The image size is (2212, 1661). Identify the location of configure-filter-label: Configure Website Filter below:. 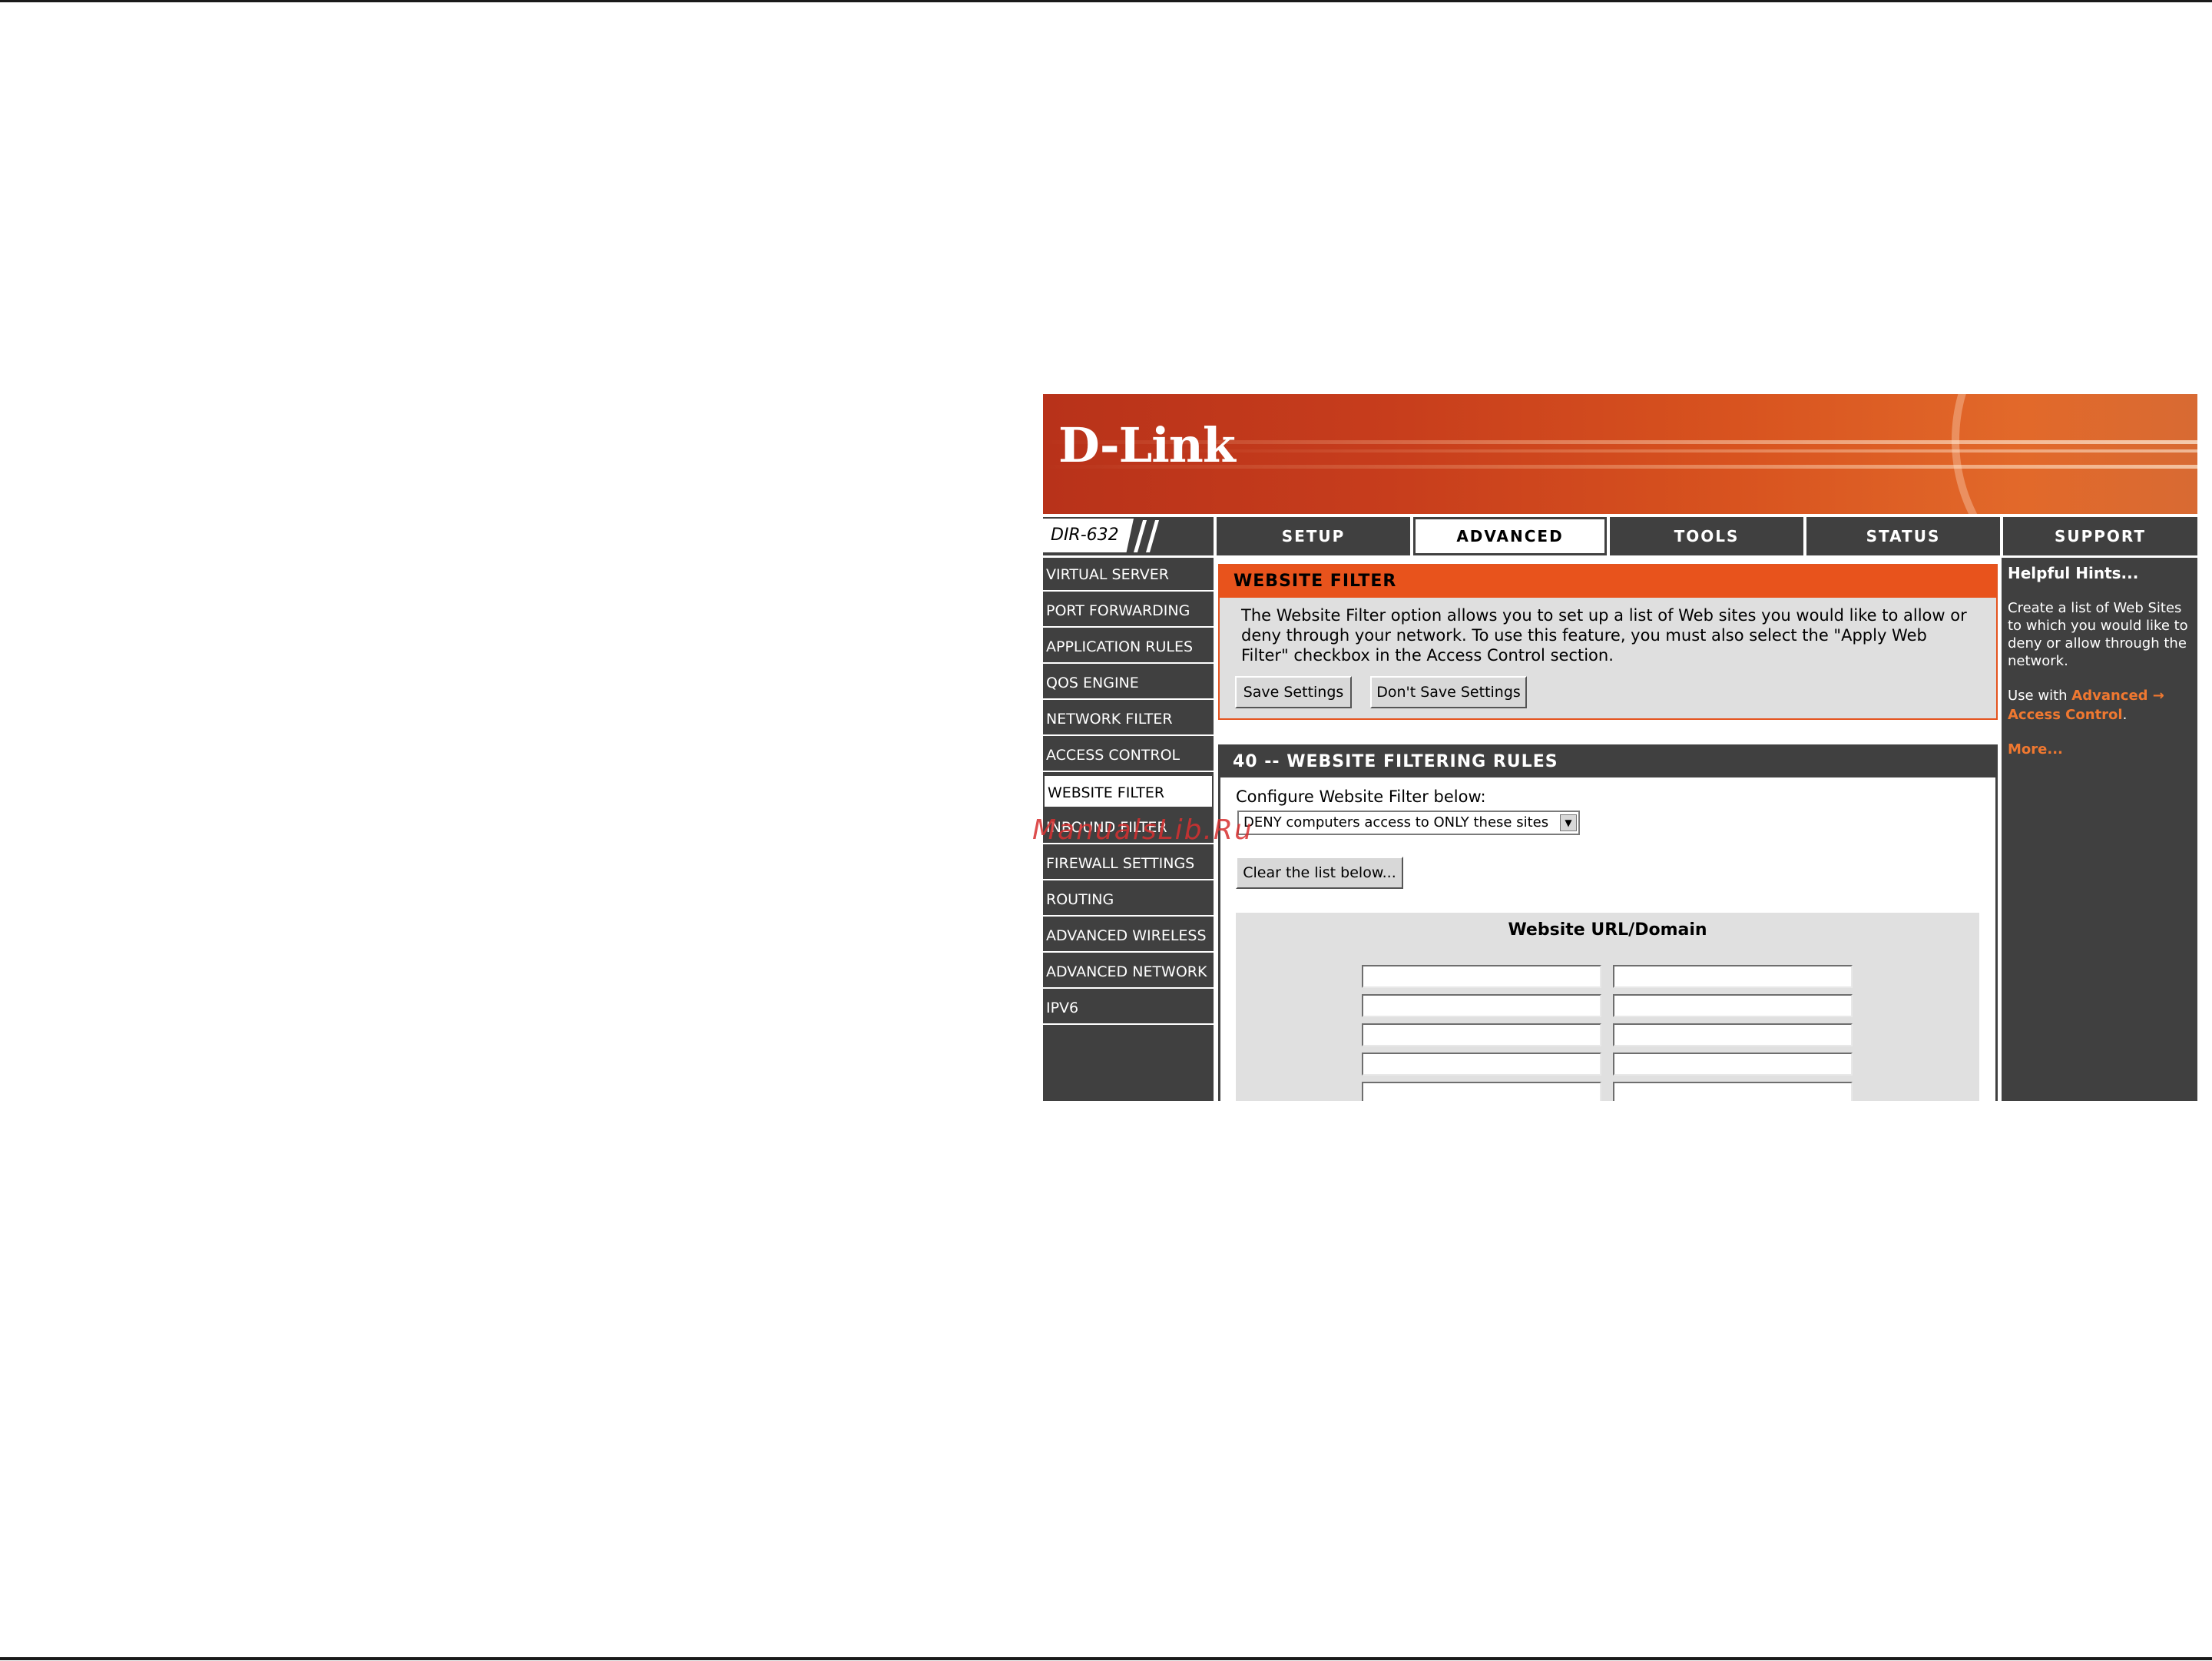
(1361, 796).